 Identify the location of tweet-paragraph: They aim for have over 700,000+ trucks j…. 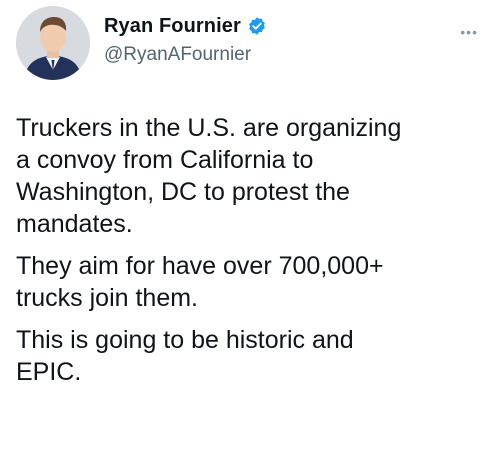
(200, 282).